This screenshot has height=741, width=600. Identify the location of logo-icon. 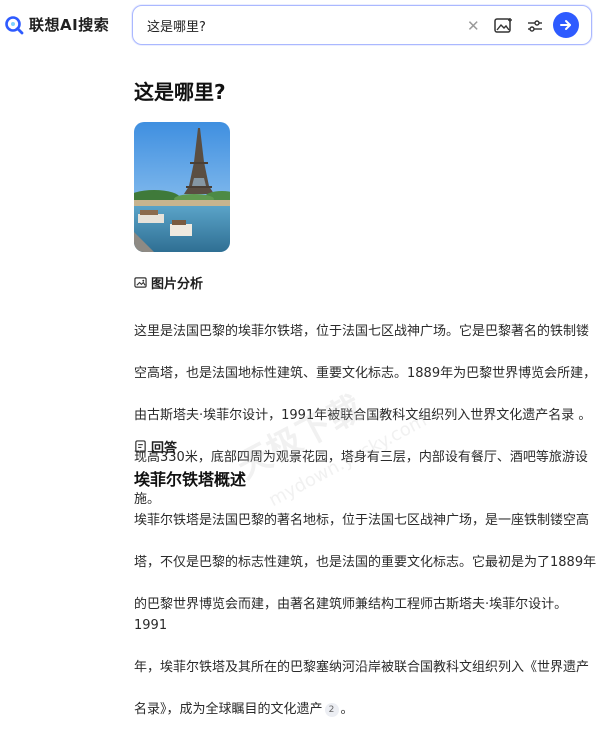
(14, 24).